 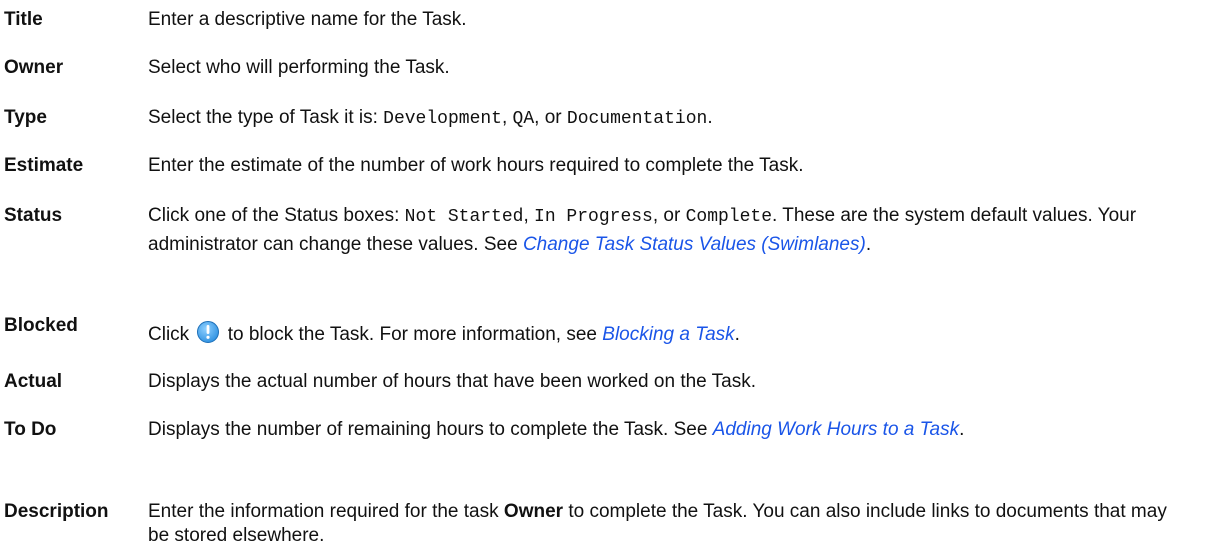 I want to click on change-task-status-values-link: Change Task Status Values (Swimlanes), so click(x=694, y=244).